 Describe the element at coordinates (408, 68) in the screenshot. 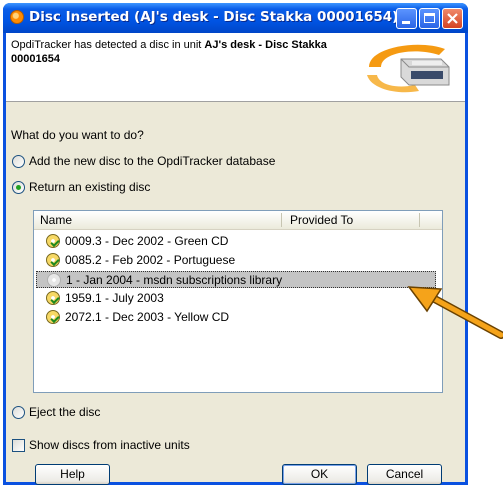

I see `disc-stacker-logo` at that location.